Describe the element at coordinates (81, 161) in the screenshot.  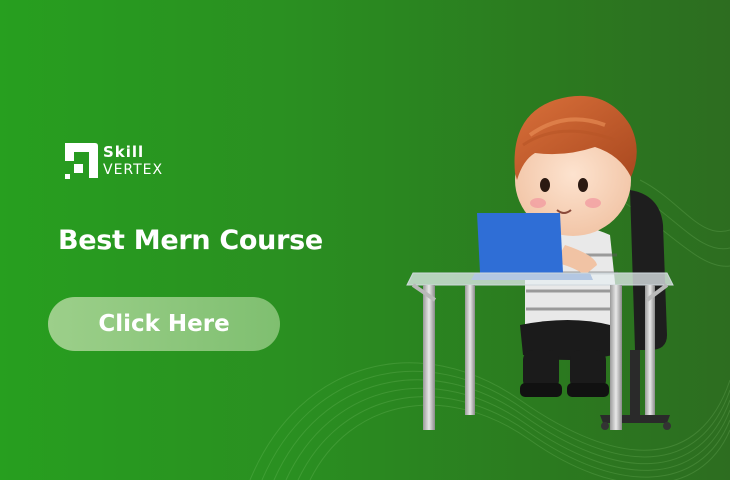
I see `skill-vertex-logo-icon` at that location.